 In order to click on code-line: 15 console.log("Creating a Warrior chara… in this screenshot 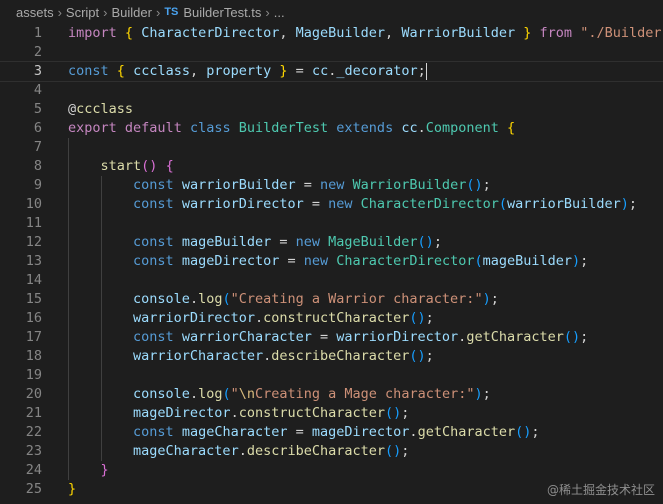, I will do `click(331, 299)`.